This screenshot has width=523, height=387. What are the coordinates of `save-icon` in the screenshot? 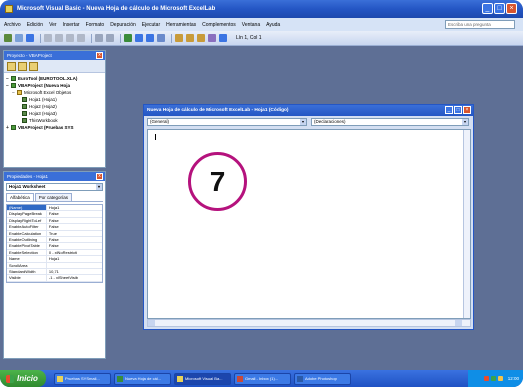 It's located at (30, 38).